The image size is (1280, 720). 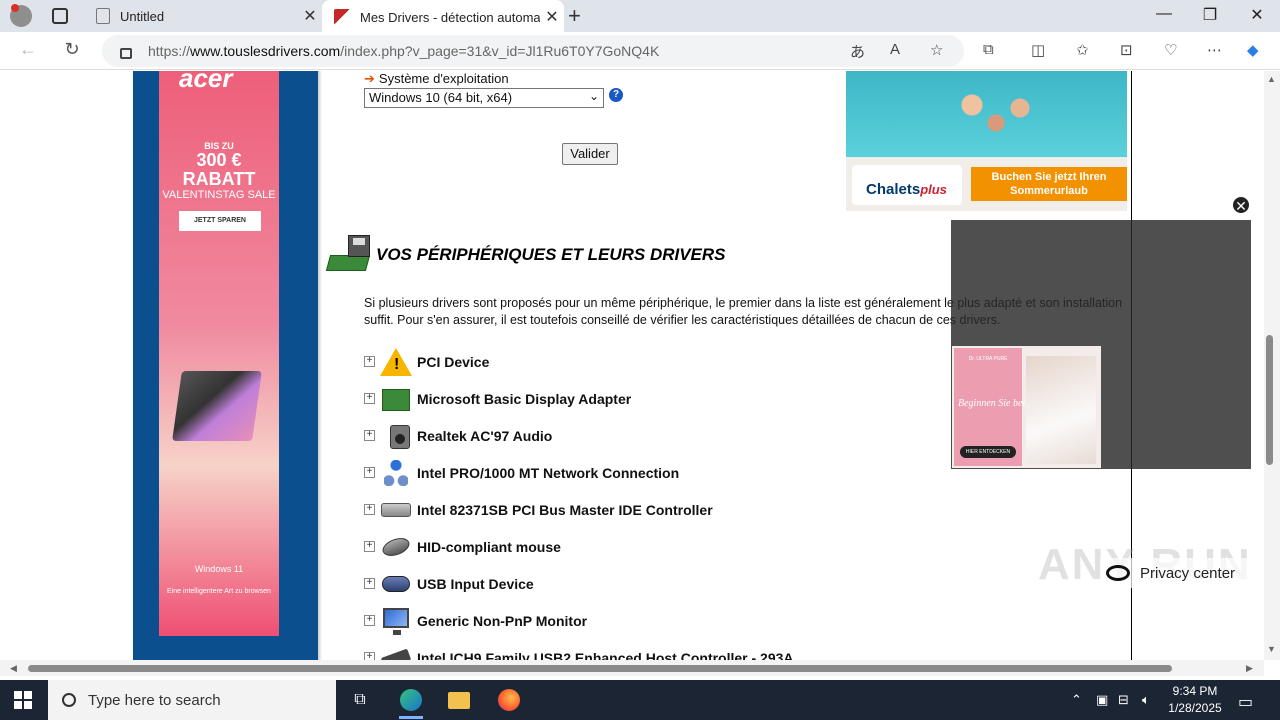 I want to click on device-name: Realtek AC'97 Audio, so click(x=484, y=436).